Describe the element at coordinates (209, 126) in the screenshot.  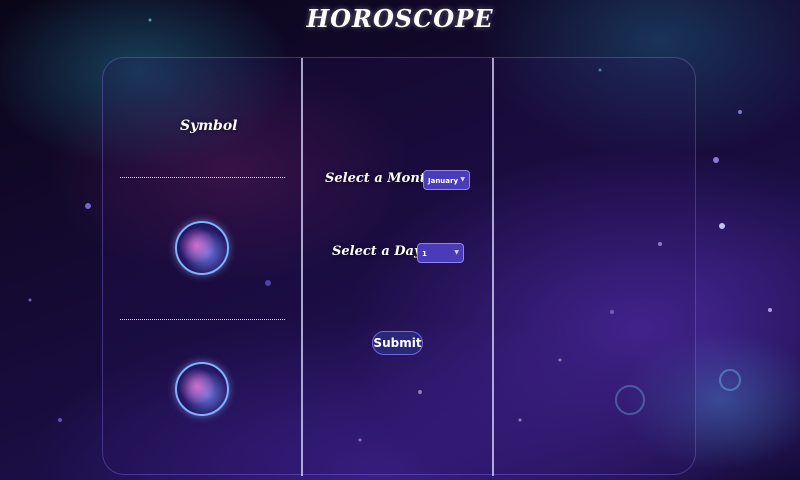
I see `symbol-label: Symbol` at that location.